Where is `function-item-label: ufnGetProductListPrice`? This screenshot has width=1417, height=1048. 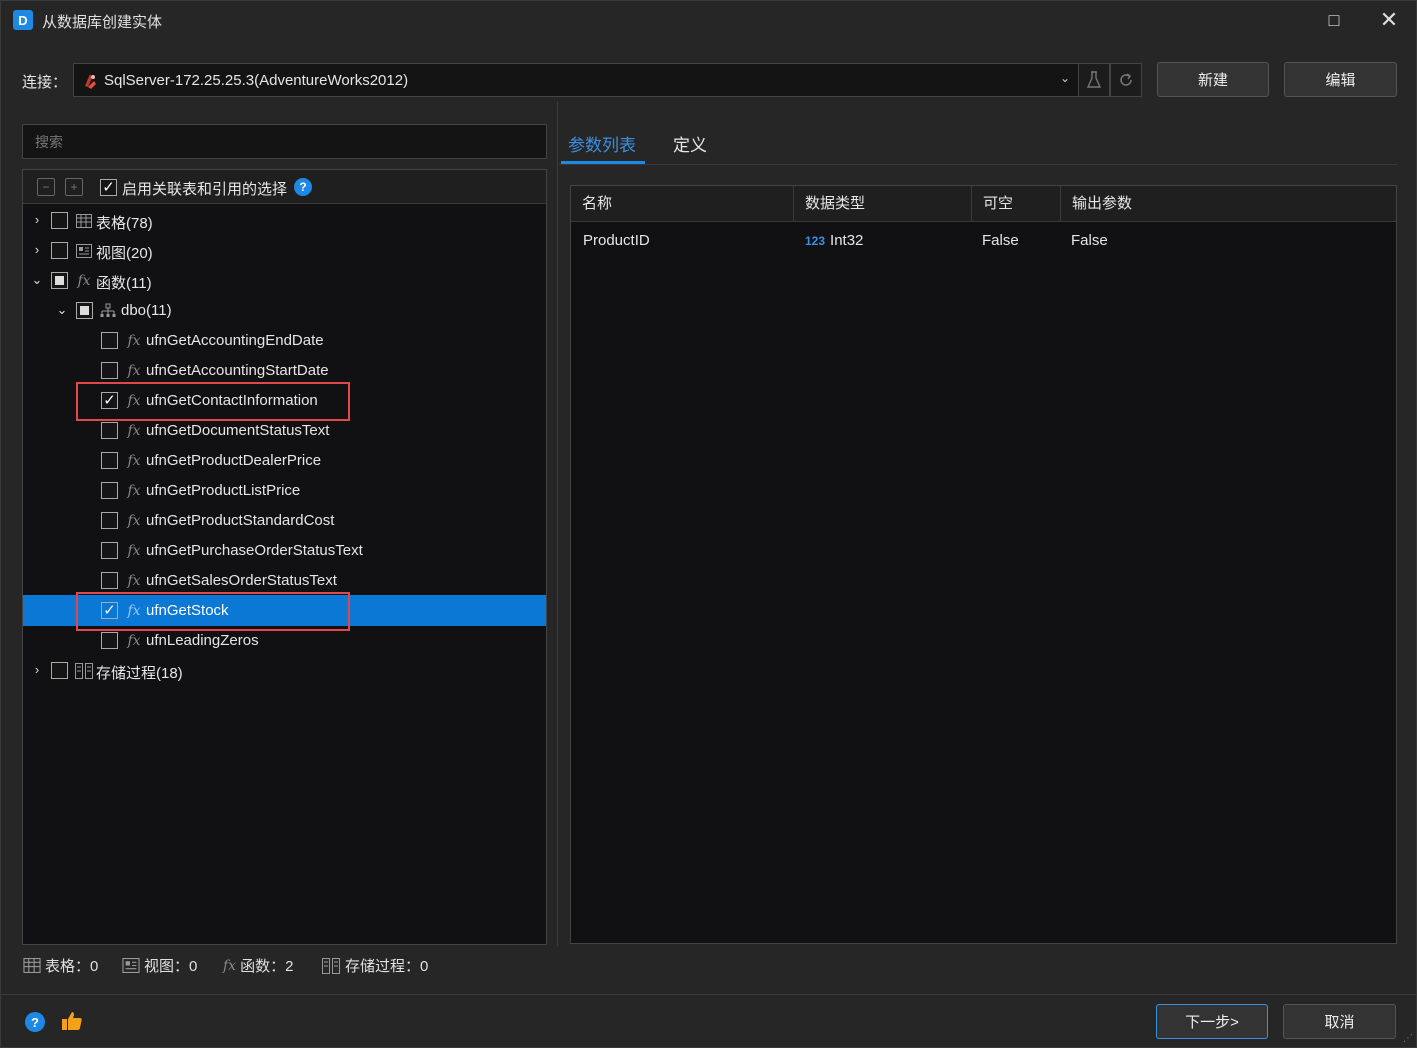
function-item-label: ufnGetProductListPrice is located at coordinates (223, 490).